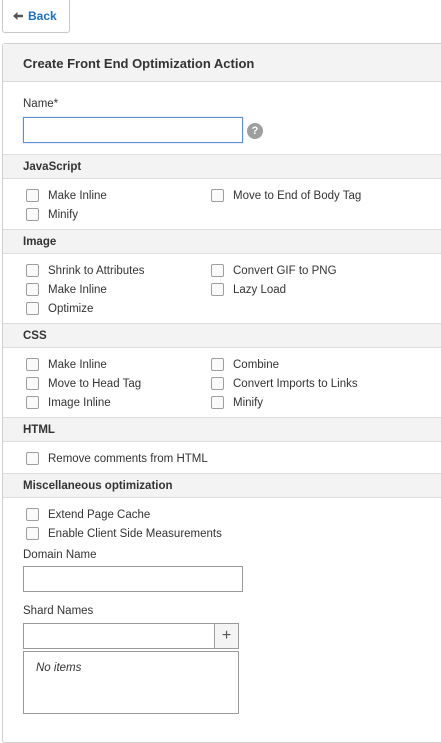 The height and width of the screenshot is (743, 441). What do you see at coordinates (128, 458) in the screenshot?
I see `checkbox-label: Remove comments from HTML` at bounding box center [128, 458].